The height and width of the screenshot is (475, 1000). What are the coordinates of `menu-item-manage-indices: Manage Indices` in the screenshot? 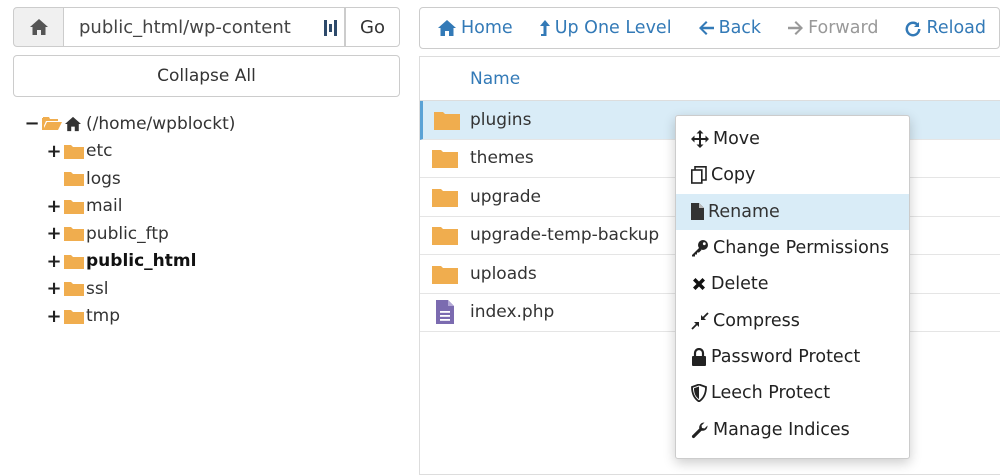 It's located at (792, 429).